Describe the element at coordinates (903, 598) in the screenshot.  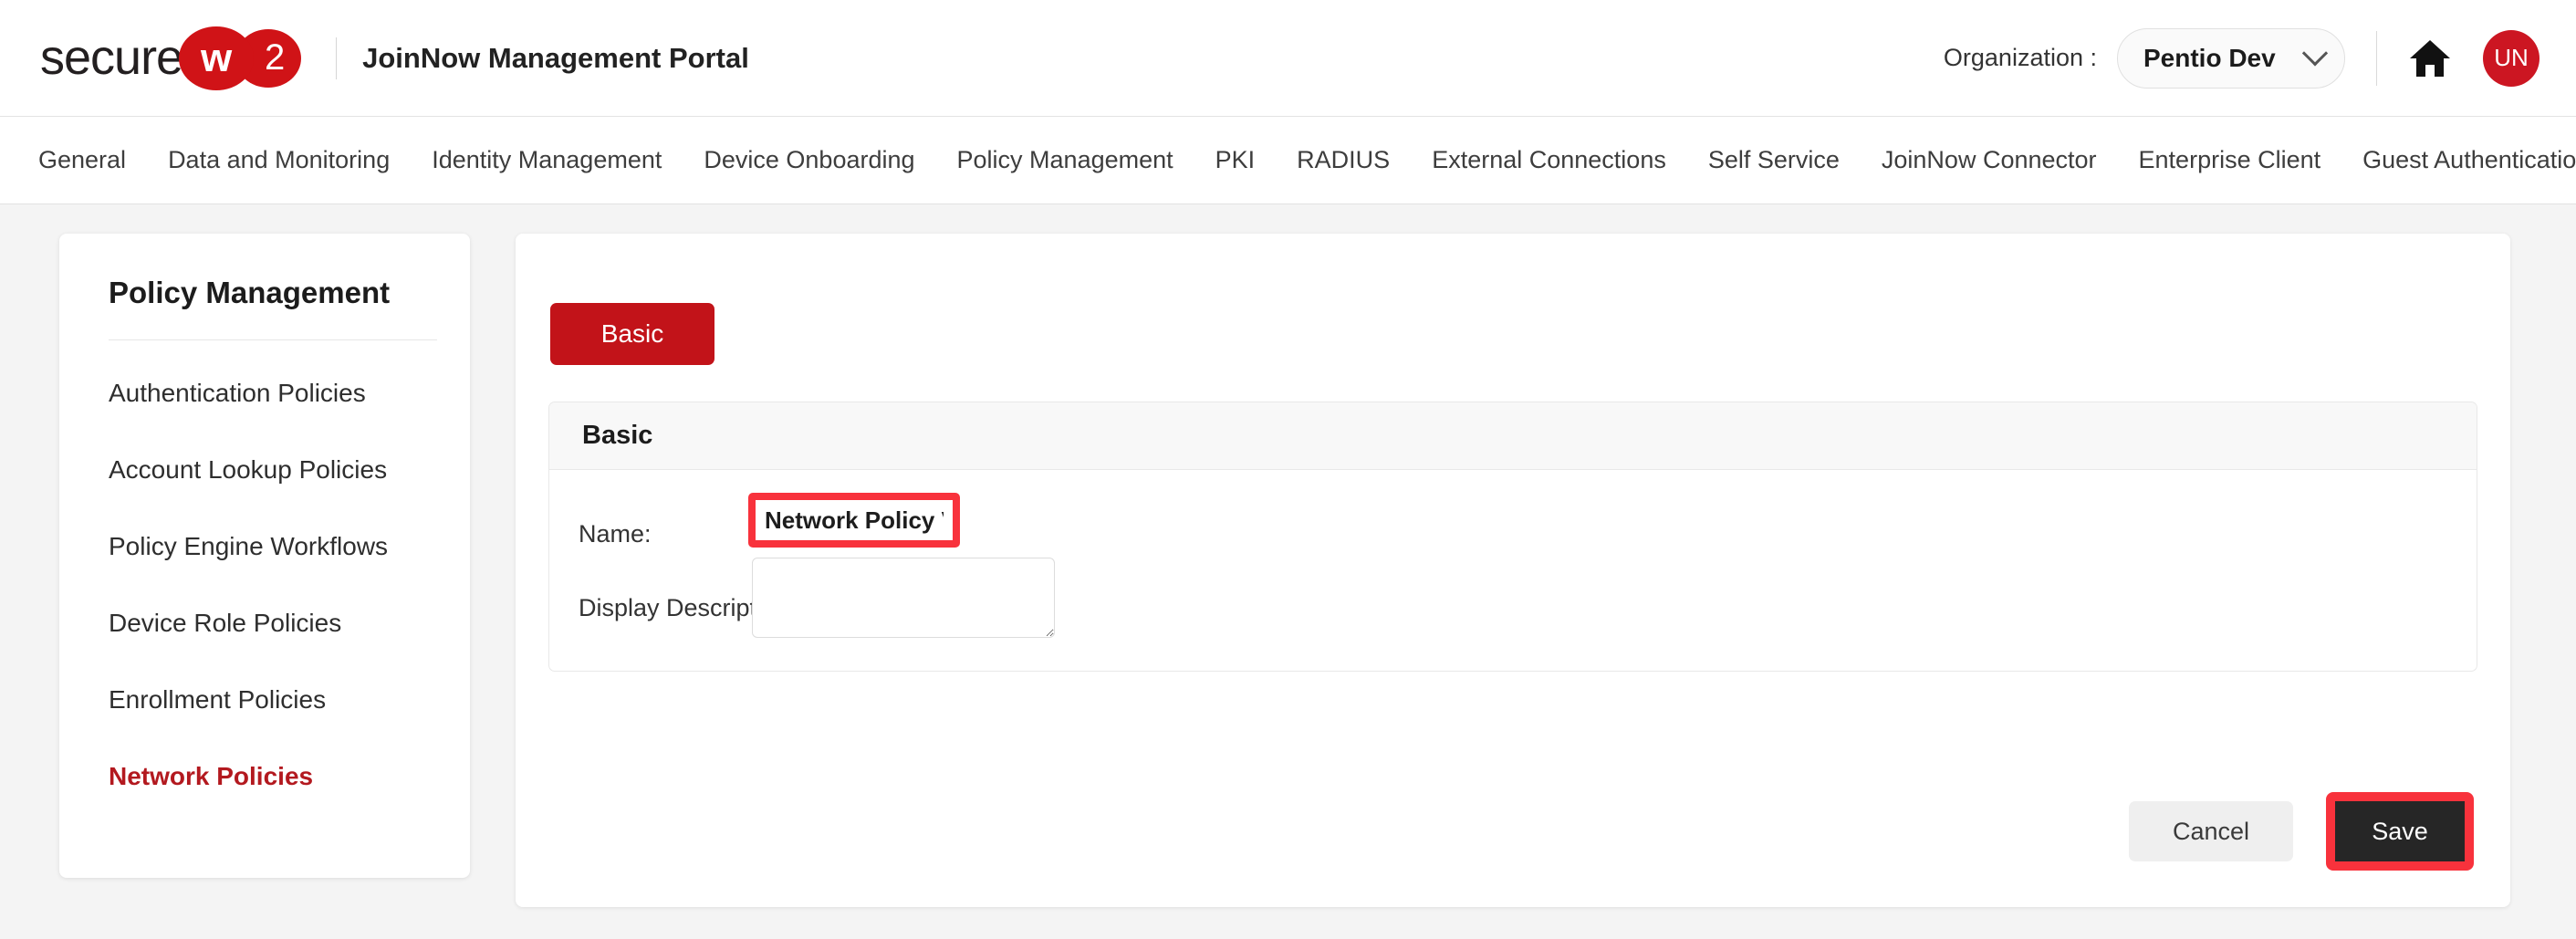
I see `display-description-textarea` at that location.